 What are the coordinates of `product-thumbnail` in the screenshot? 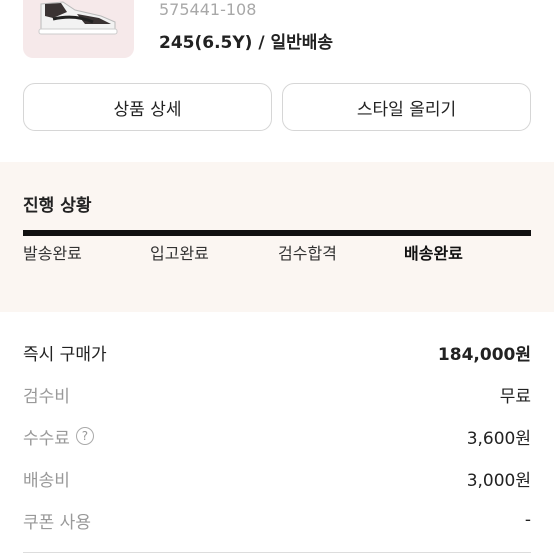 It's located at (78, 29).